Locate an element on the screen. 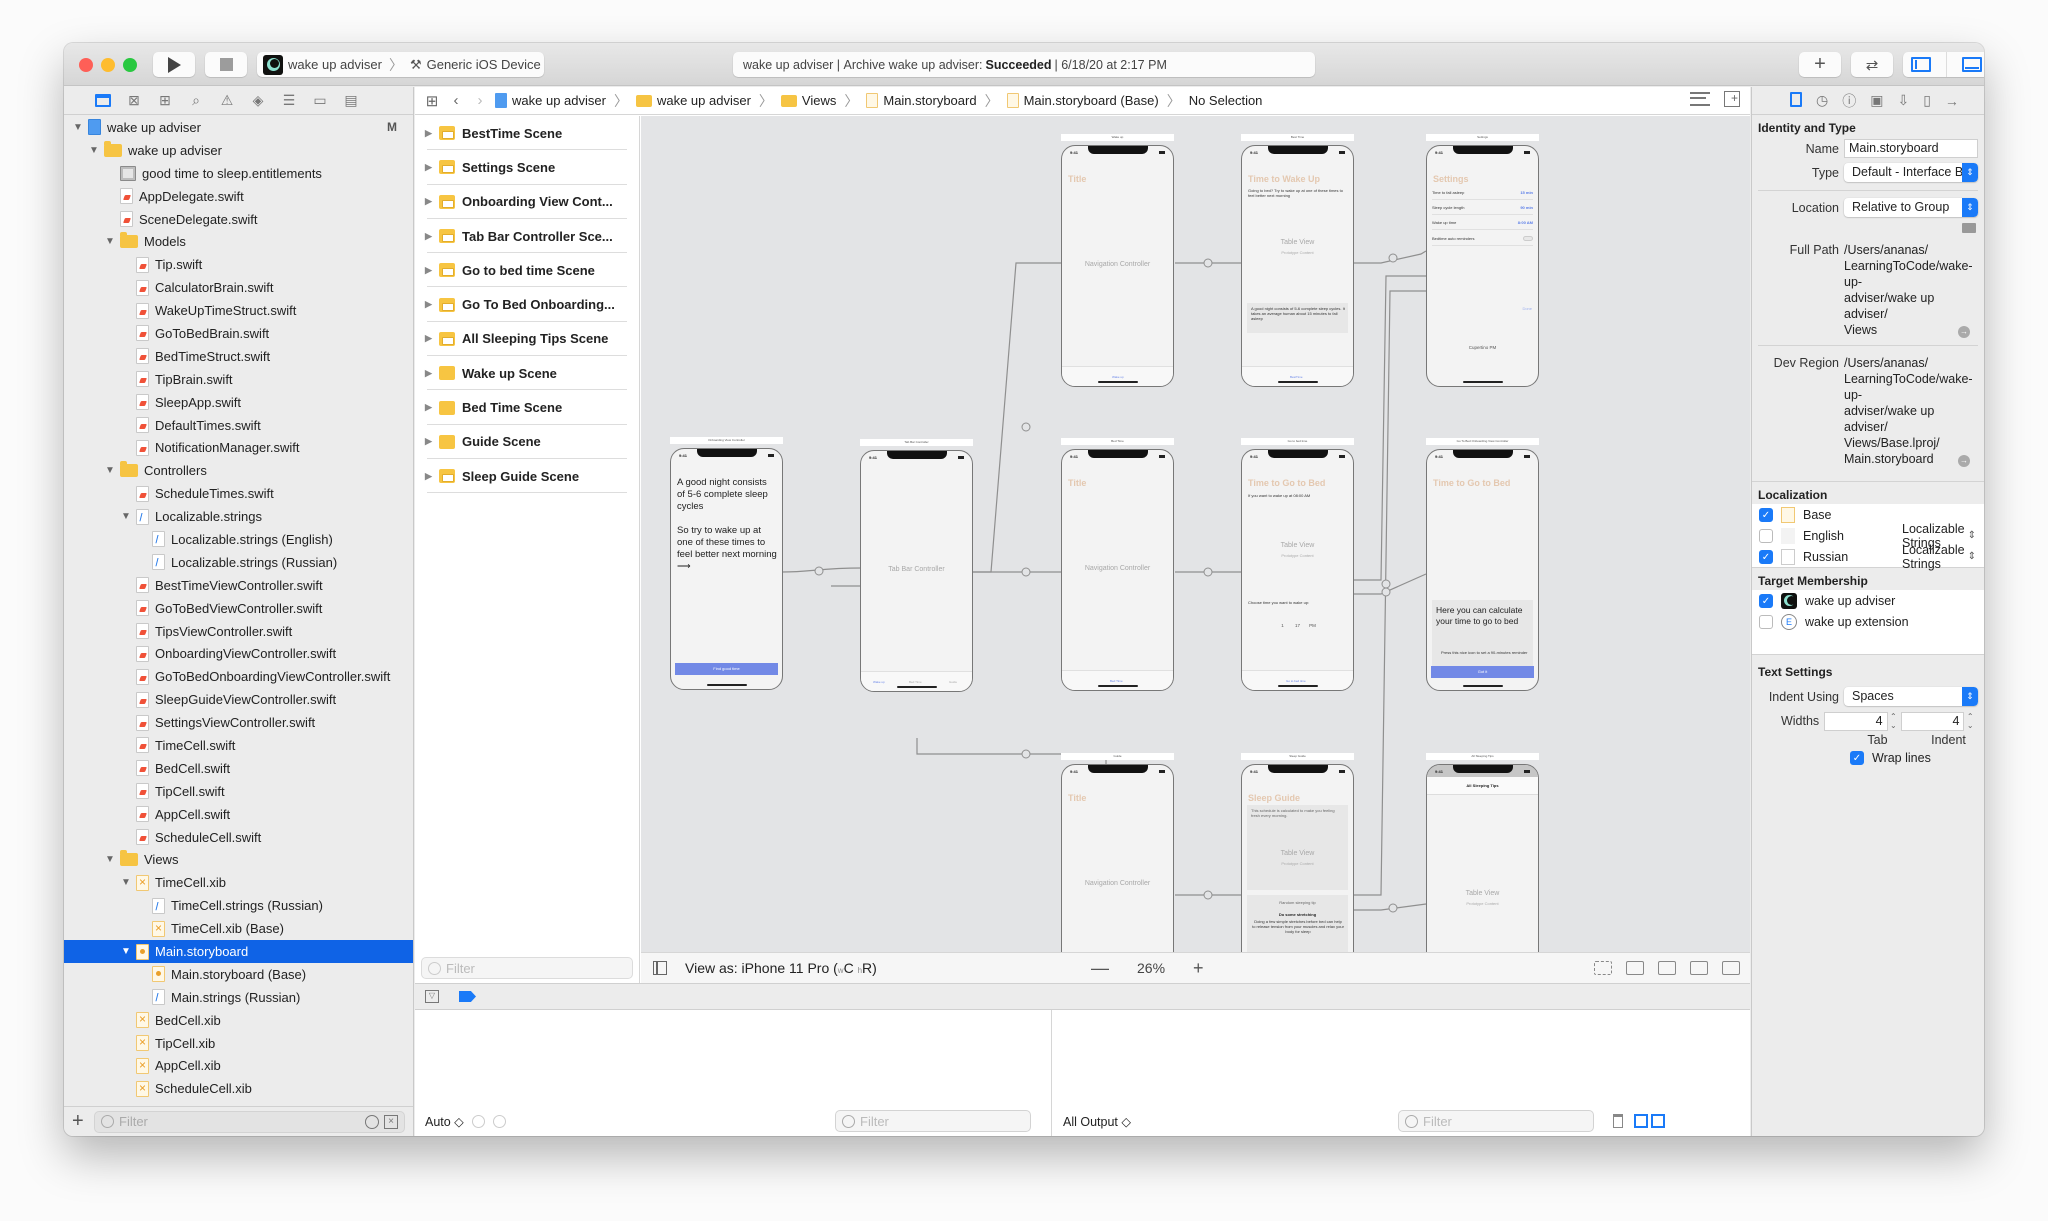 The image size is (2048, 1221). tree-file: ▼ wake up adviser M is located at coordinates (238, 127).